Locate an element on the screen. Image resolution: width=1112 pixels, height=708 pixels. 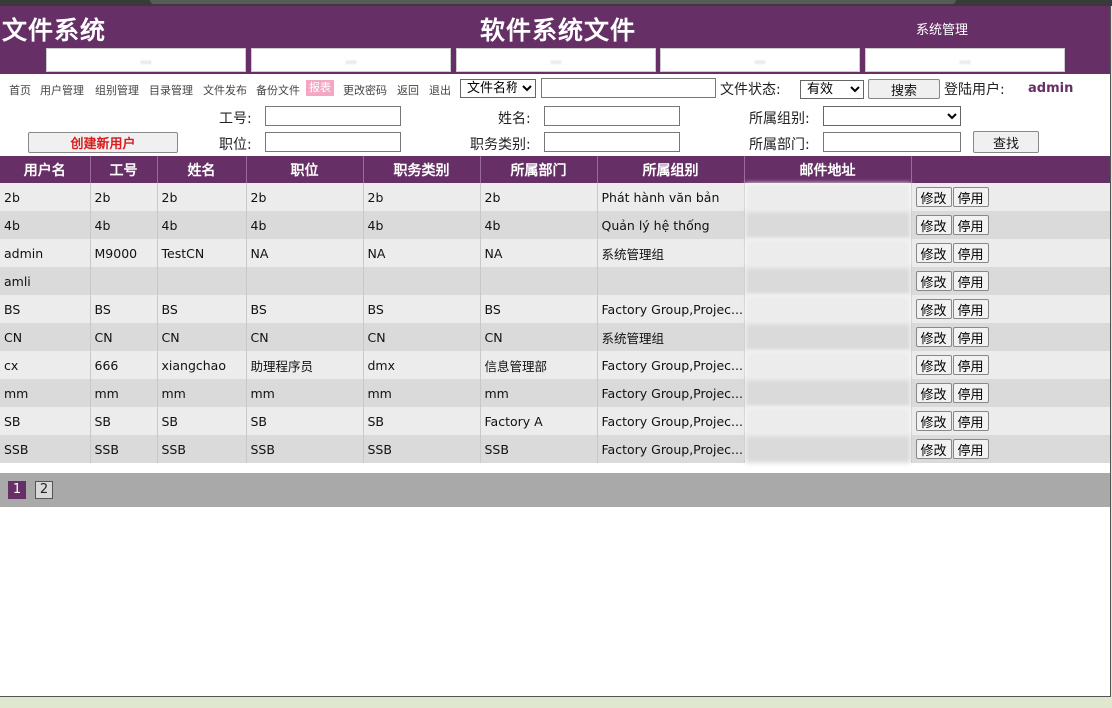
search-field-select: 文件名称 is located at coordinates (498, 88).